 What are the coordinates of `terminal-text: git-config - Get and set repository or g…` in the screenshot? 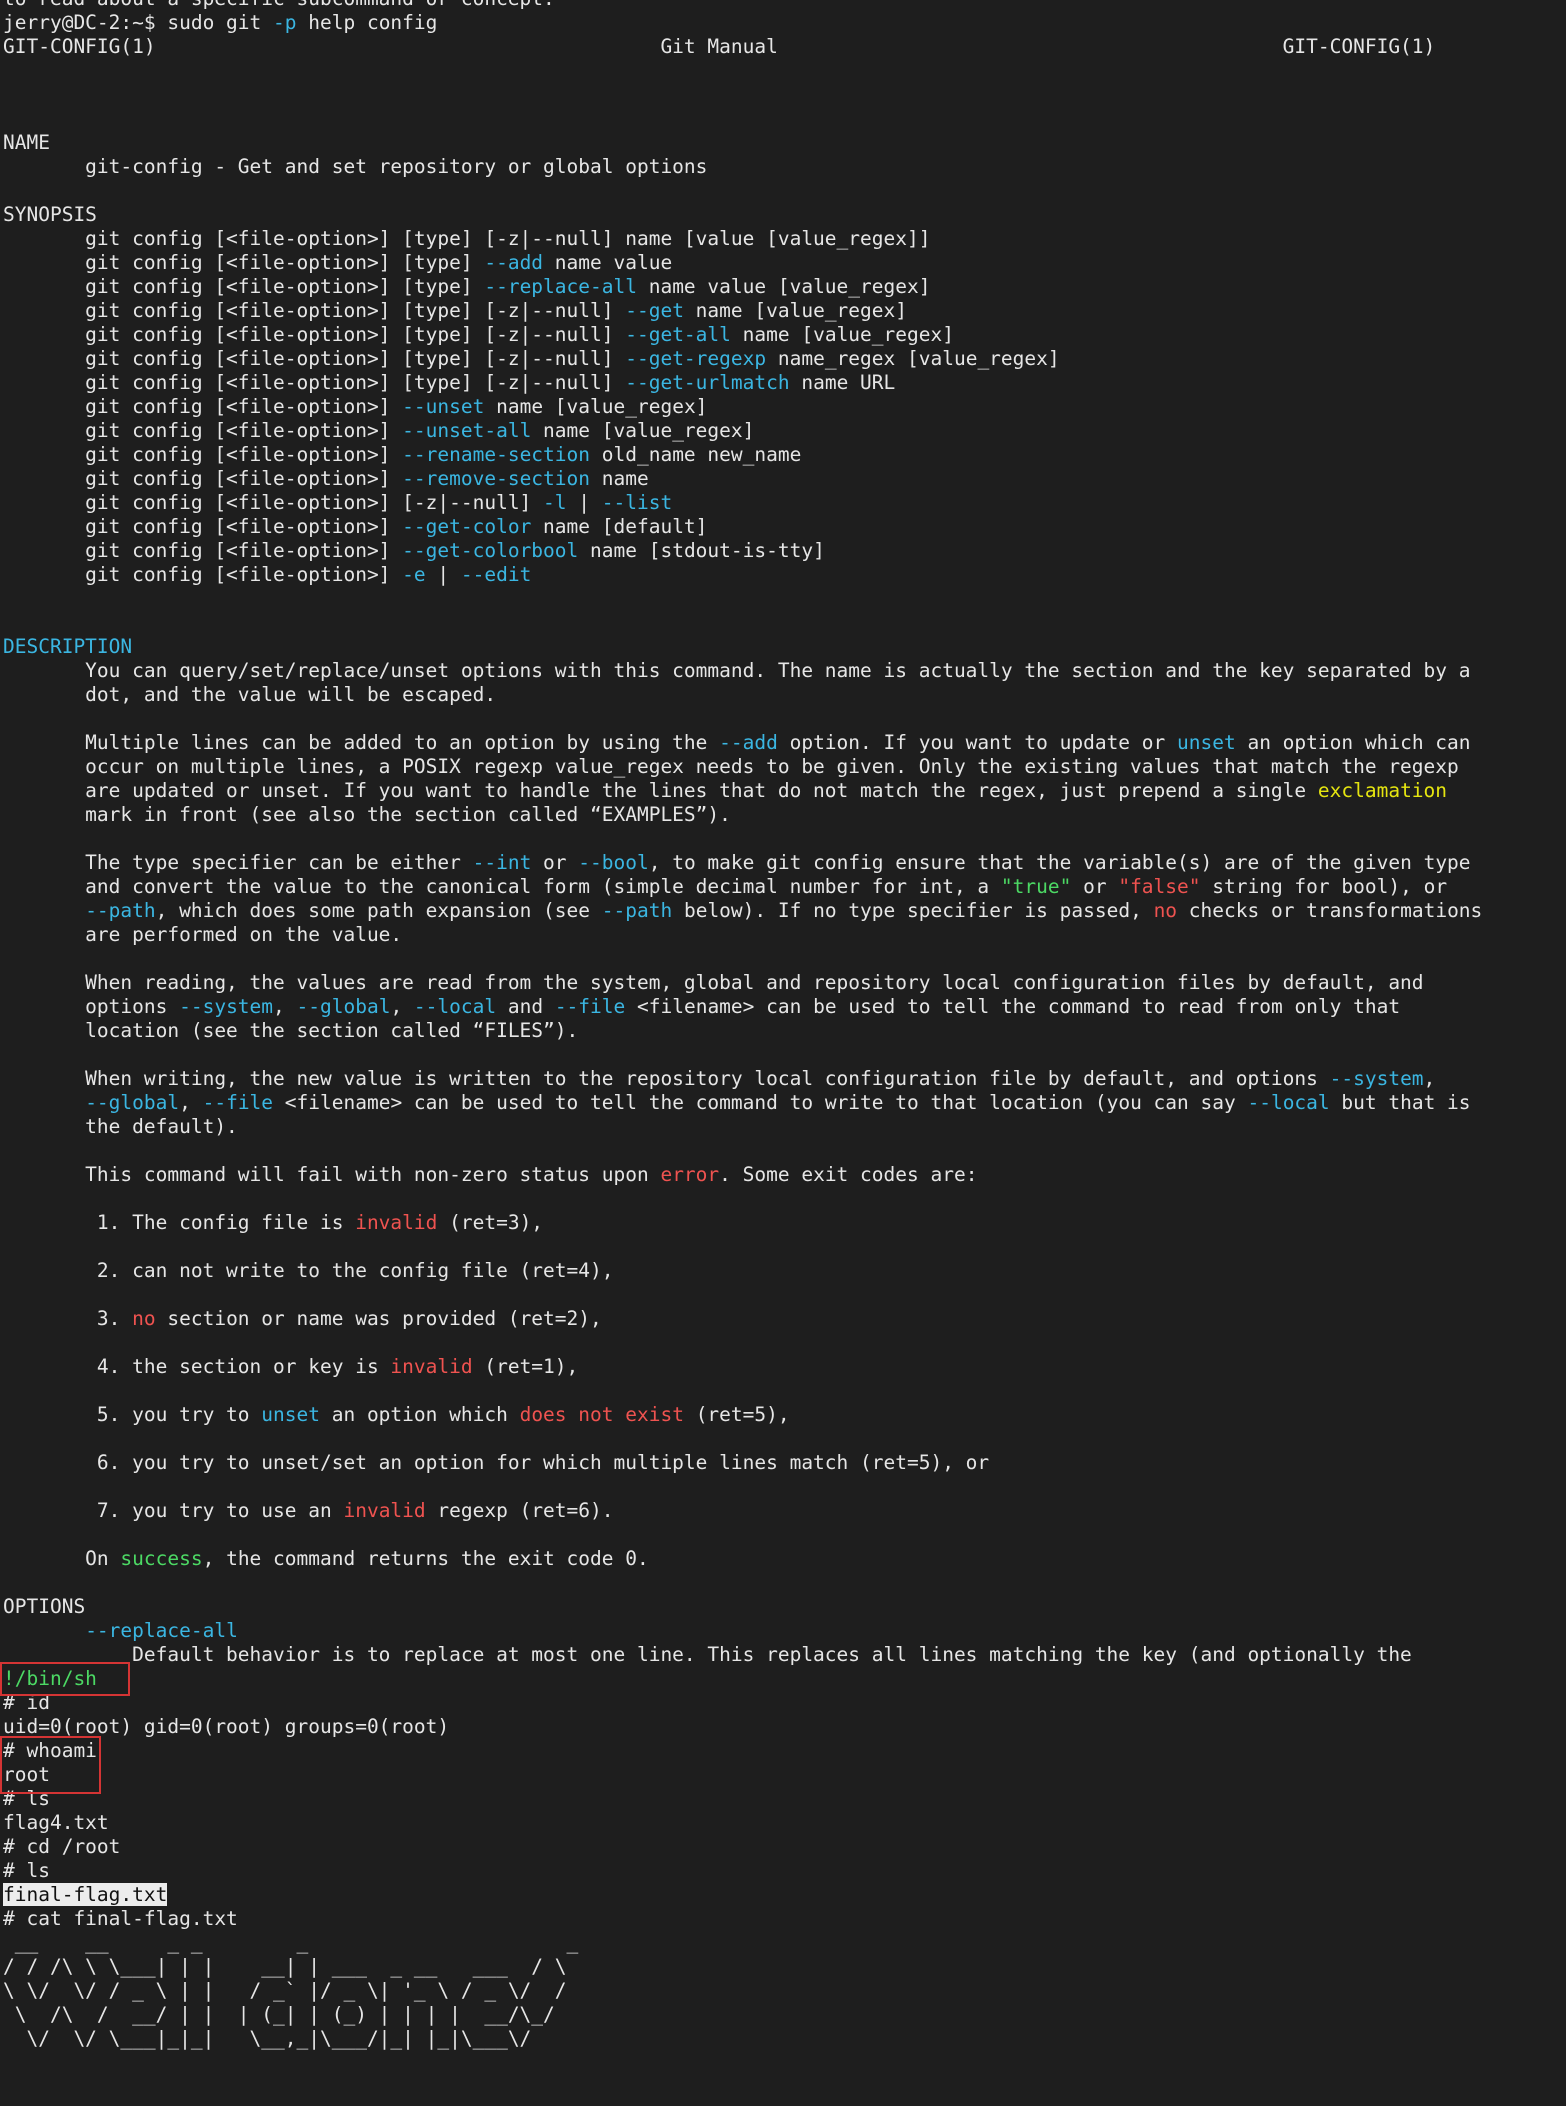 It's located at (355, 166).